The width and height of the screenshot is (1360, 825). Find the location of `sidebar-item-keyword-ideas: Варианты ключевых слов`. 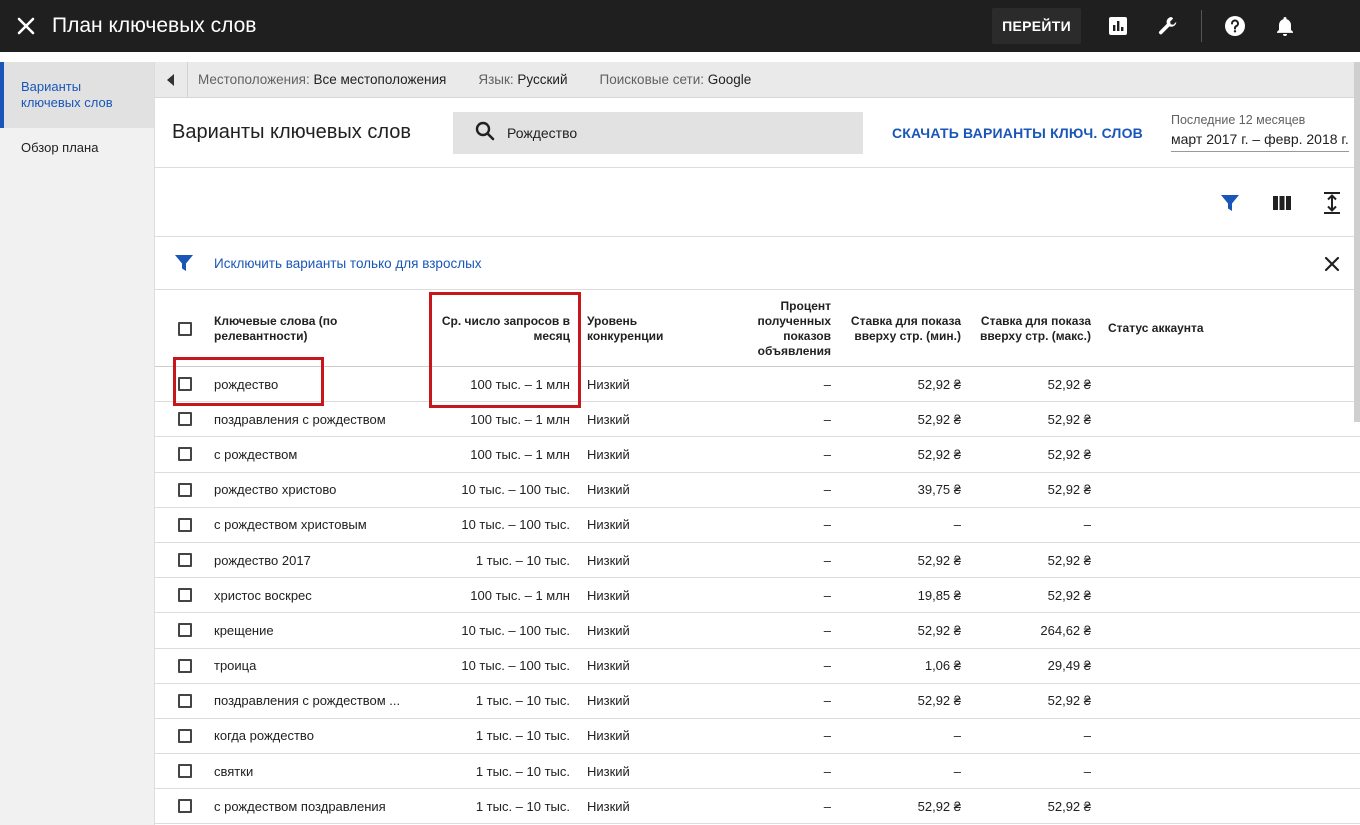

sidebar-item-keyword-ideas: Варианты ключевых слов is located at coordinates (77, 95).